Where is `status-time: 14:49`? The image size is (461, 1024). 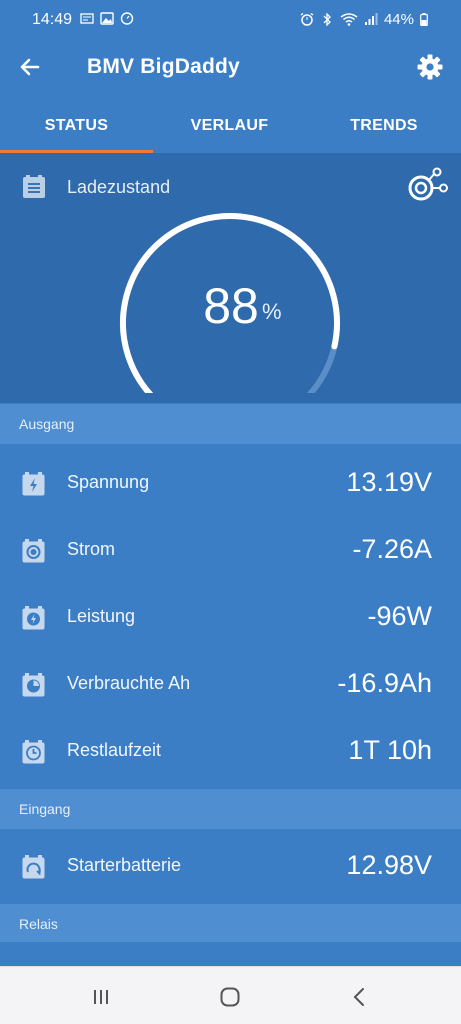
status-time: 14:49 is located at coordinates (52, 19).